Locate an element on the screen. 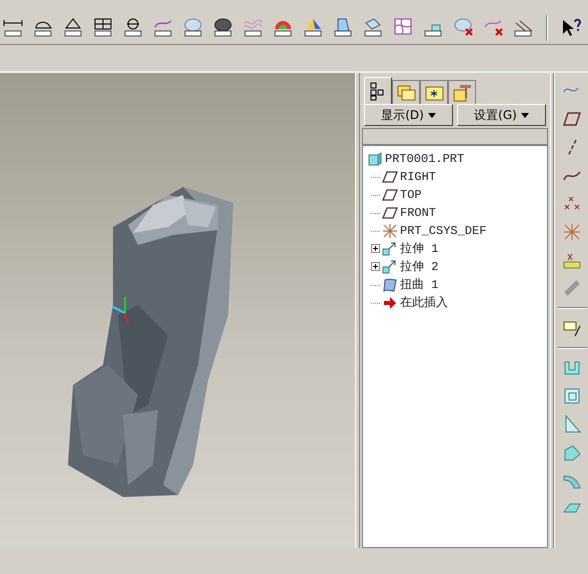  dropdown-button: 显示(D) is located at coordinates (408, 115).